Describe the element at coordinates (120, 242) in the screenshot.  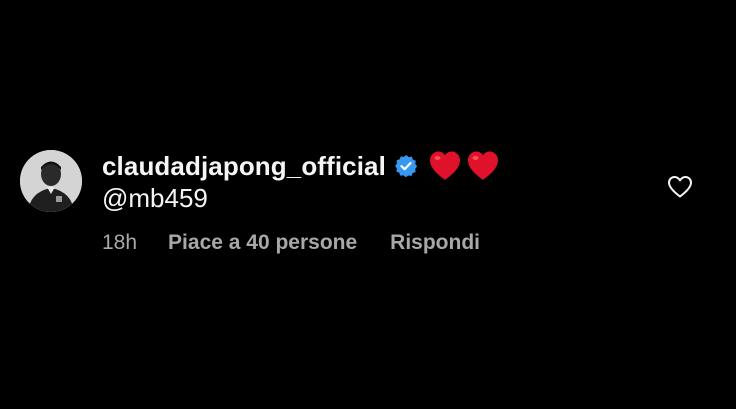
I see `comment-timestamp: 18h` at that location.